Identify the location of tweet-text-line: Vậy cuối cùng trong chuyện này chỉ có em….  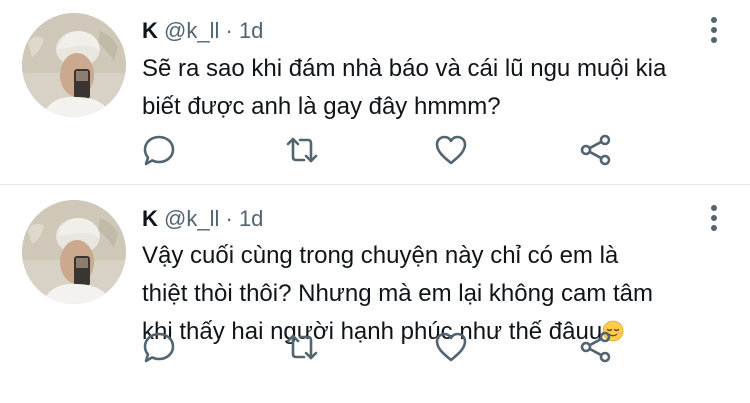
(380, 255).